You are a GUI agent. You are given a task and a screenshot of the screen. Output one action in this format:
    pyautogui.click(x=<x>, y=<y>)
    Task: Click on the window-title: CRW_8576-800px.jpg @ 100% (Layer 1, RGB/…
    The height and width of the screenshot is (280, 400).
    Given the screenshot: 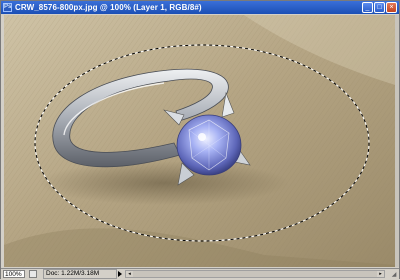 What is the action you would take?
    pyautogui.click(x=108, y=7)
    